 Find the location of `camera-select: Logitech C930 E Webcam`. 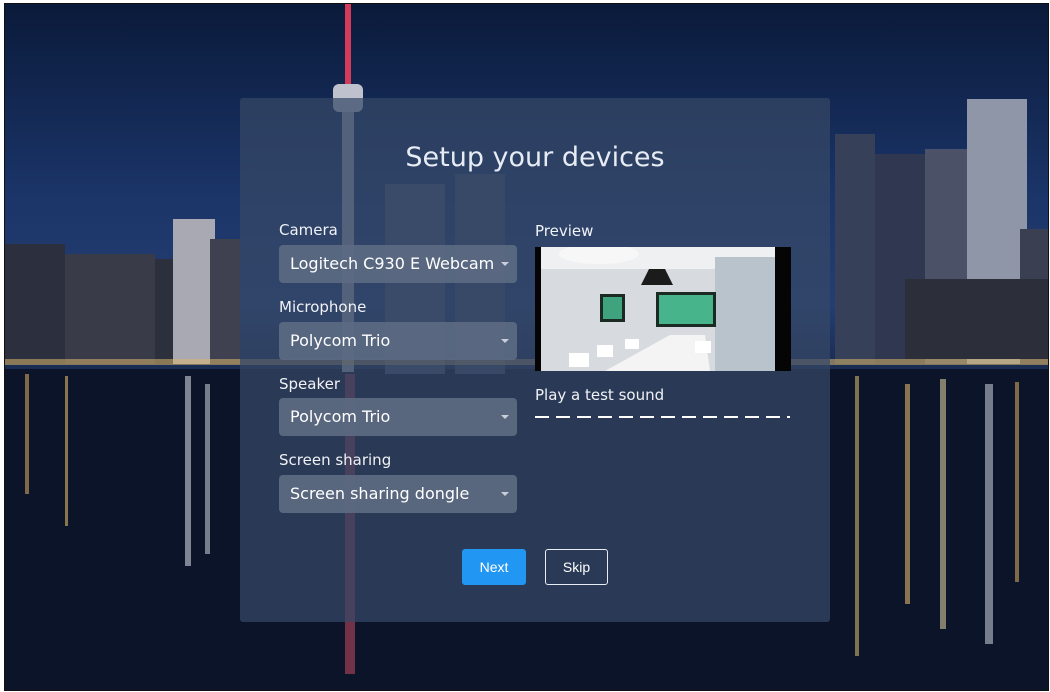

camera-select: Logitech C930 E Webcam is located at coordinates (398, 264).